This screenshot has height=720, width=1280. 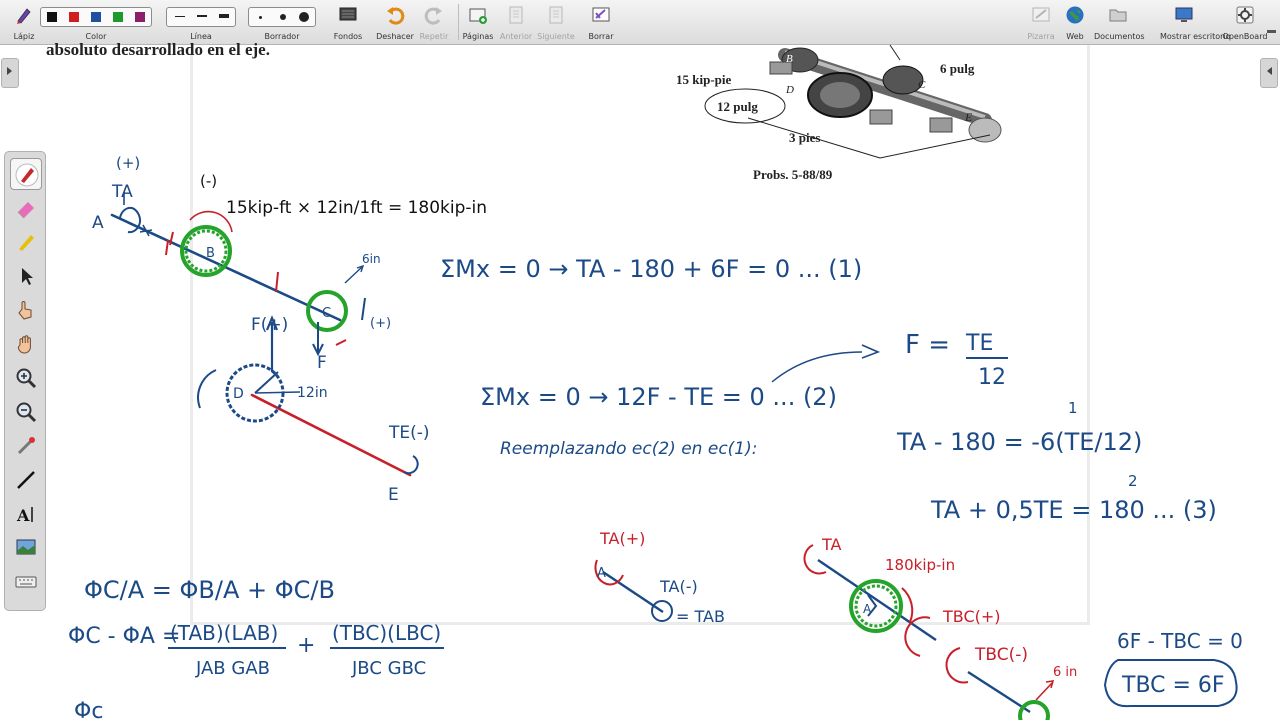 I want to click on fbd2-A: A, so click(x=867, y=609).